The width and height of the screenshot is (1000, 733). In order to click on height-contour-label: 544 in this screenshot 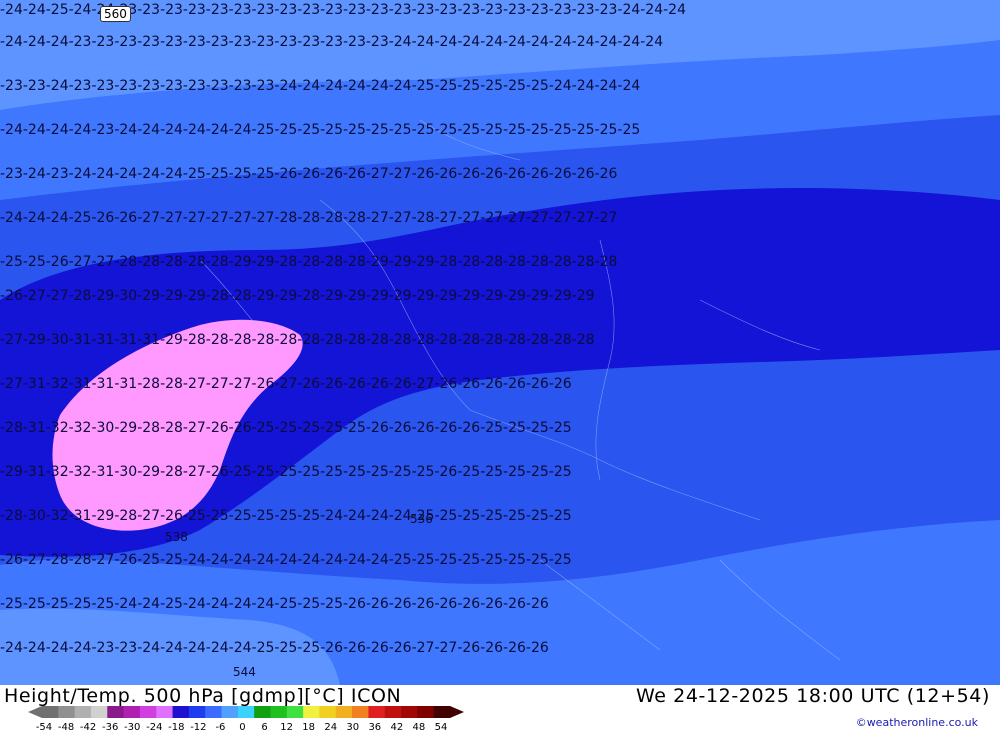, I will do `click(244, 672)`.